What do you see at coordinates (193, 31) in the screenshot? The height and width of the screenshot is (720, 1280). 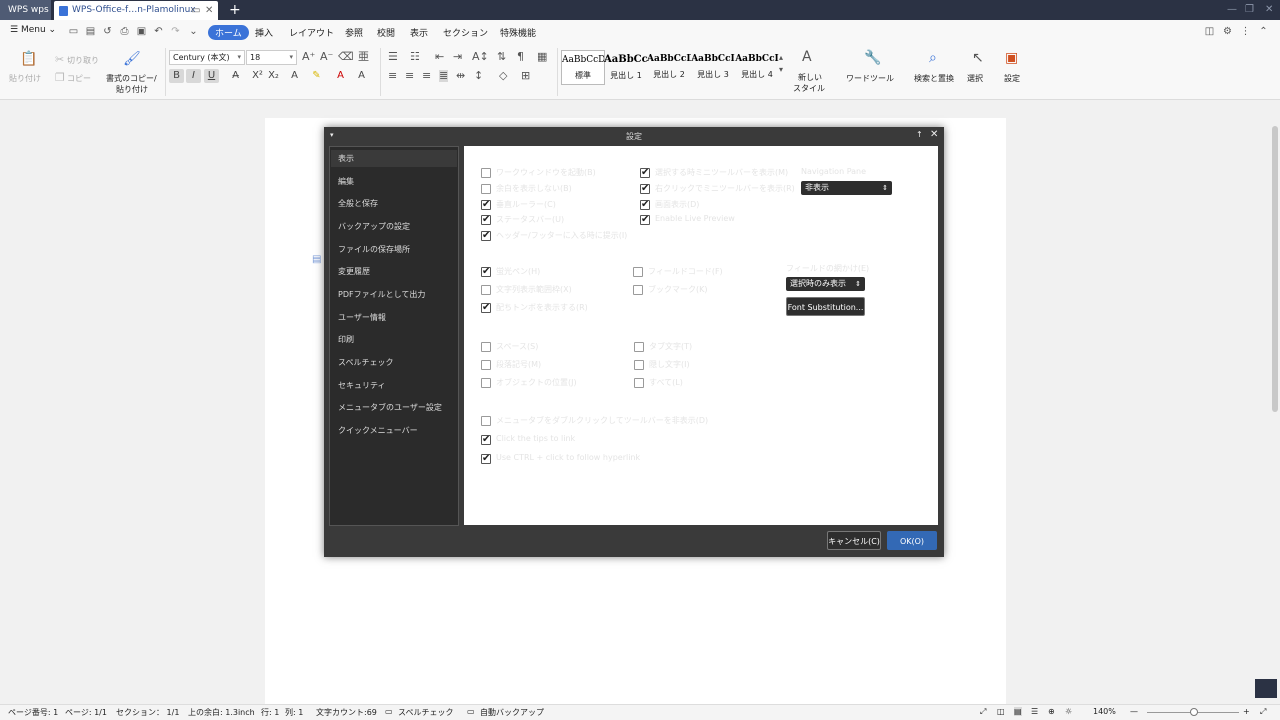 I see `customize-icon: ⌄` at bounding box center [193, 31].